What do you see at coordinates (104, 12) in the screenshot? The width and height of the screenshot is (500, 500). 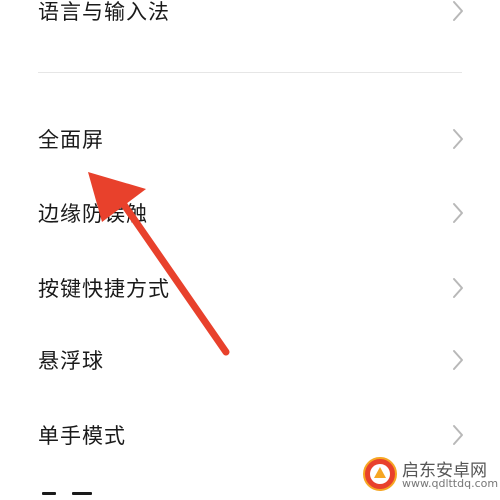 I see `settings-item-label: 语言与输入法` at bounding box center [104, 12].